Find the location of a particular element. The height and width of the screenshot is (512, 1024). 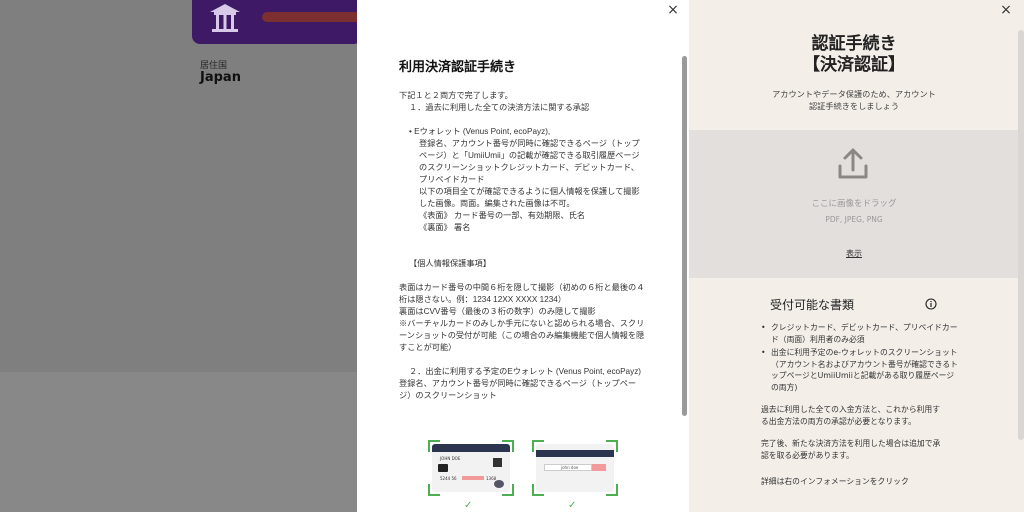

card-back-image: john doe is located at coordinates (575, 468).